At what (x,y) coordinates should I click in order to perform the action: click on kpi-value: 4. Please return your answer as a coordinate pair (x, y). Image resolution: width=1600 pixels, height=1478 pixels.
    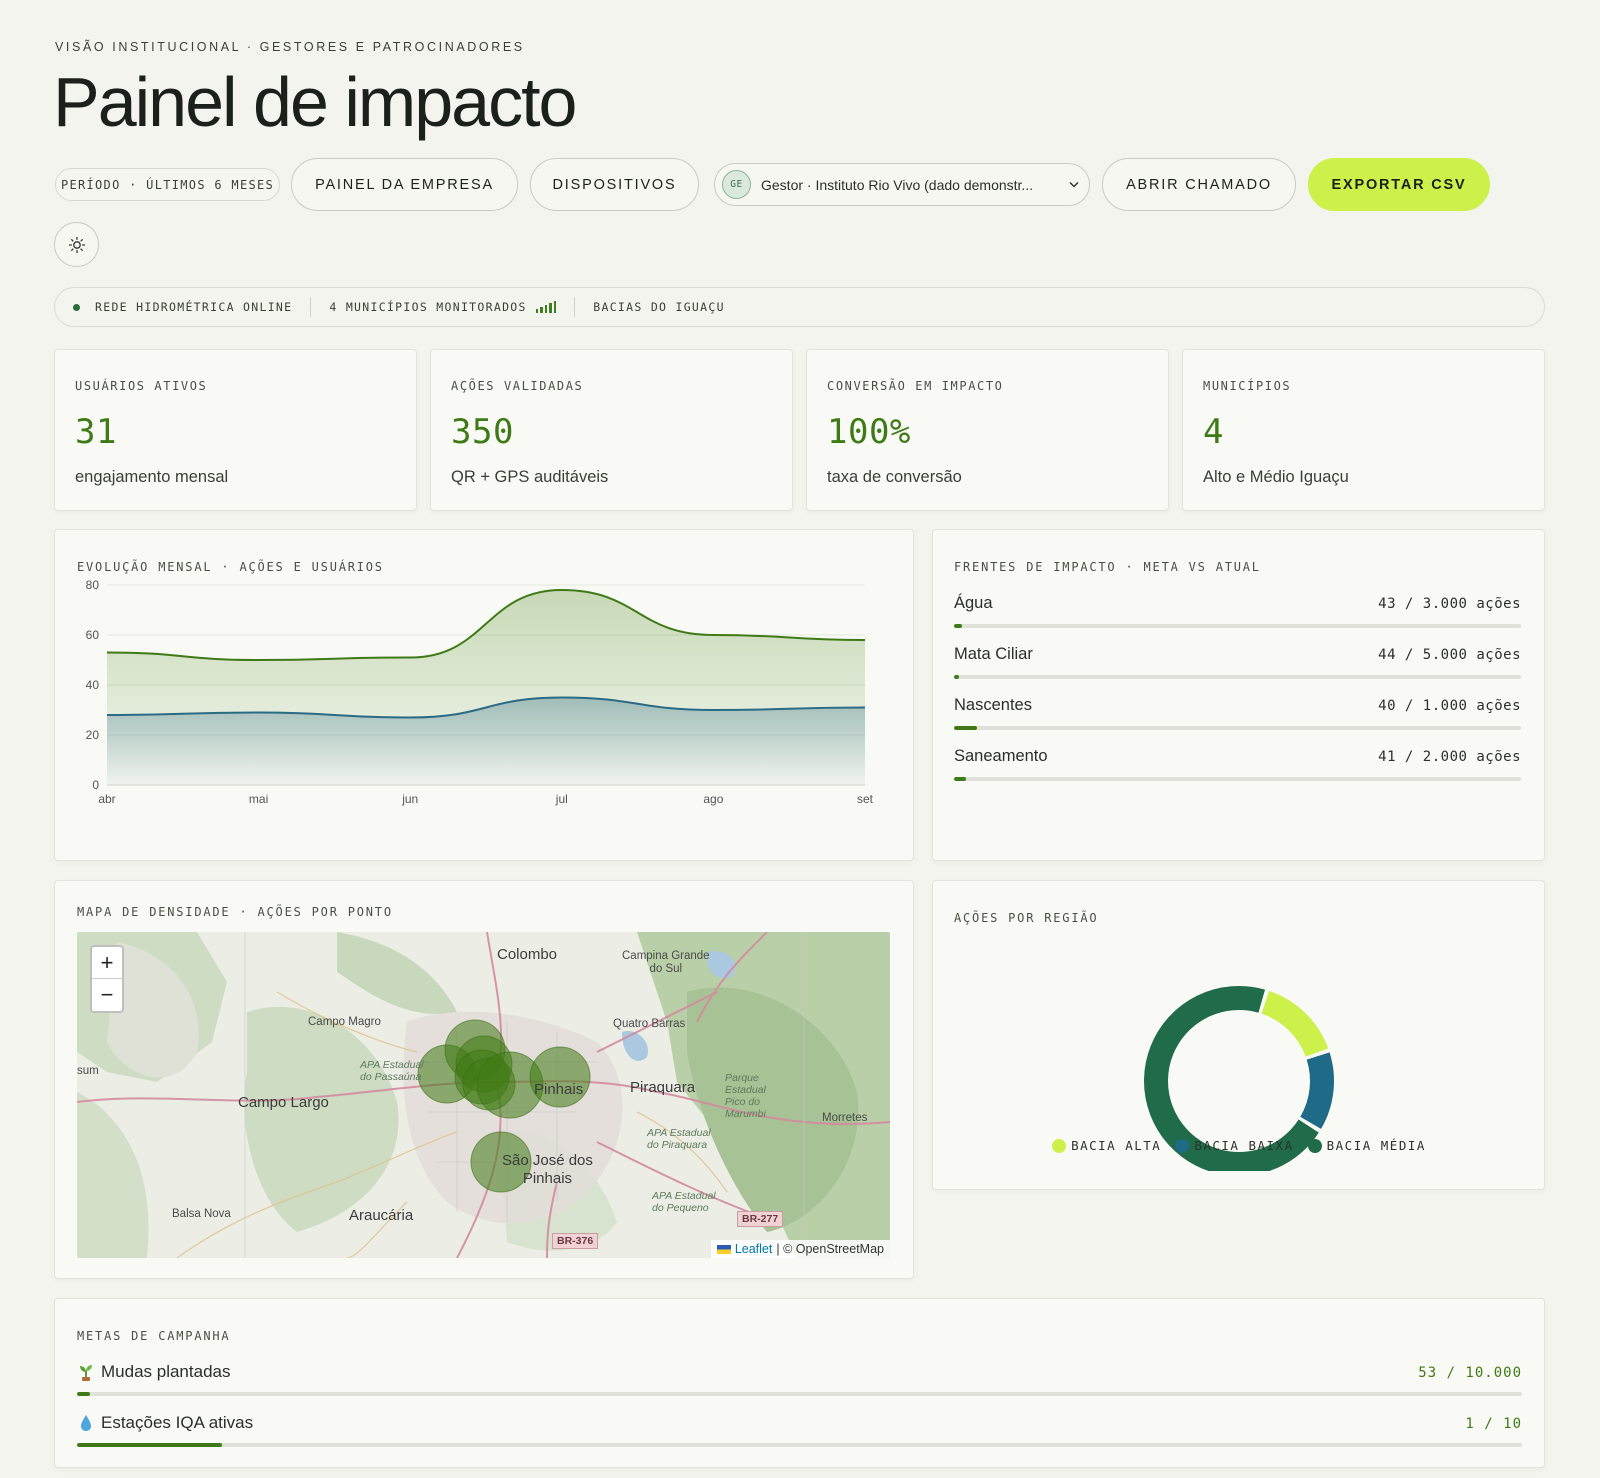
    Looking at the image, I should click on (1213, 432).